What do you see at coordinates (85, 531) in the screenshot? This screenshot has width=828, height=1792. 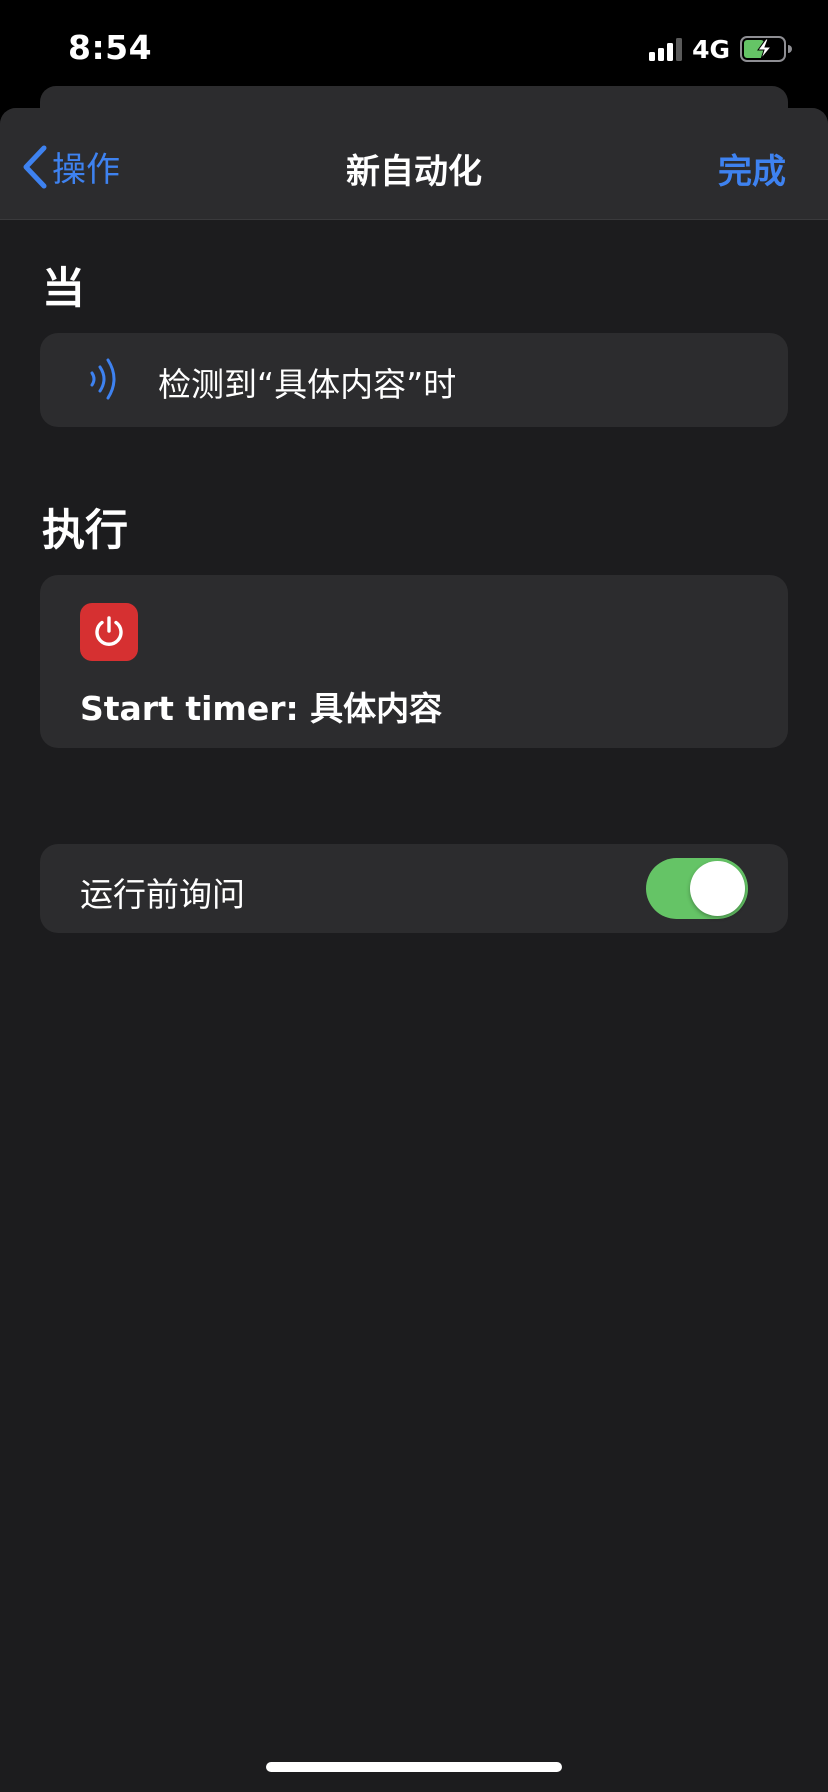 I see `do-section-title: 执行` at bounding box center [85, 531].